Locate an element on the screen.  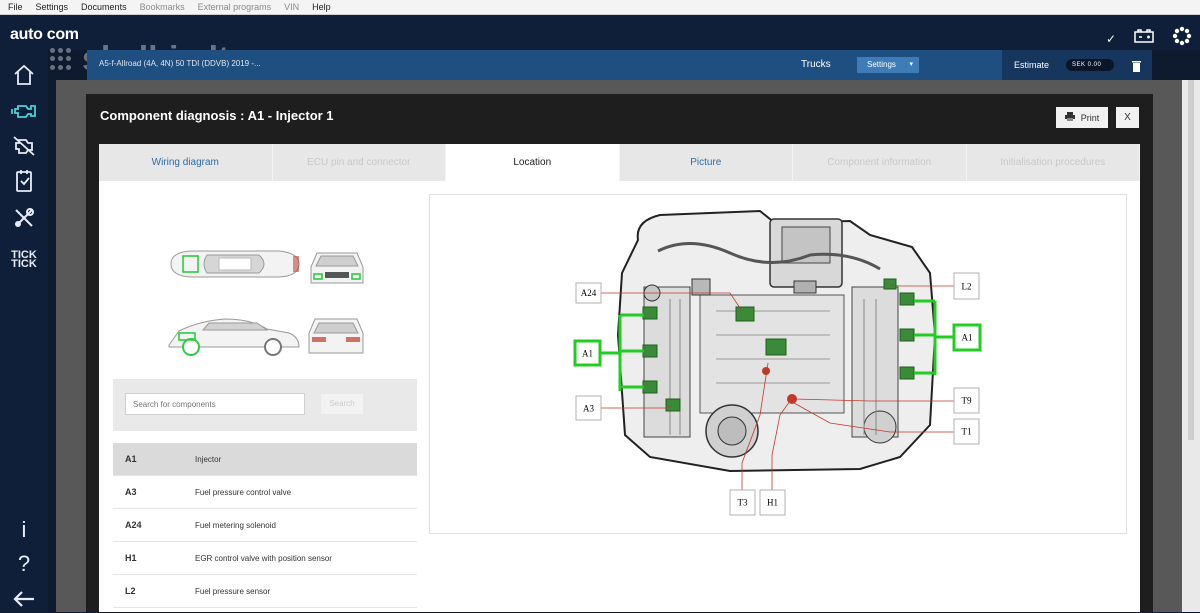
menu-settings: Settings is located at coordinates (52, 7).